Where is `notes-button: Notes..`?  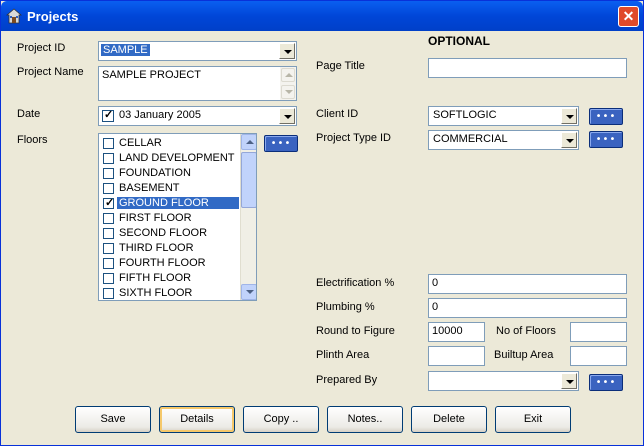 notes-button: Notes.. is located at coordinates (365, 419).